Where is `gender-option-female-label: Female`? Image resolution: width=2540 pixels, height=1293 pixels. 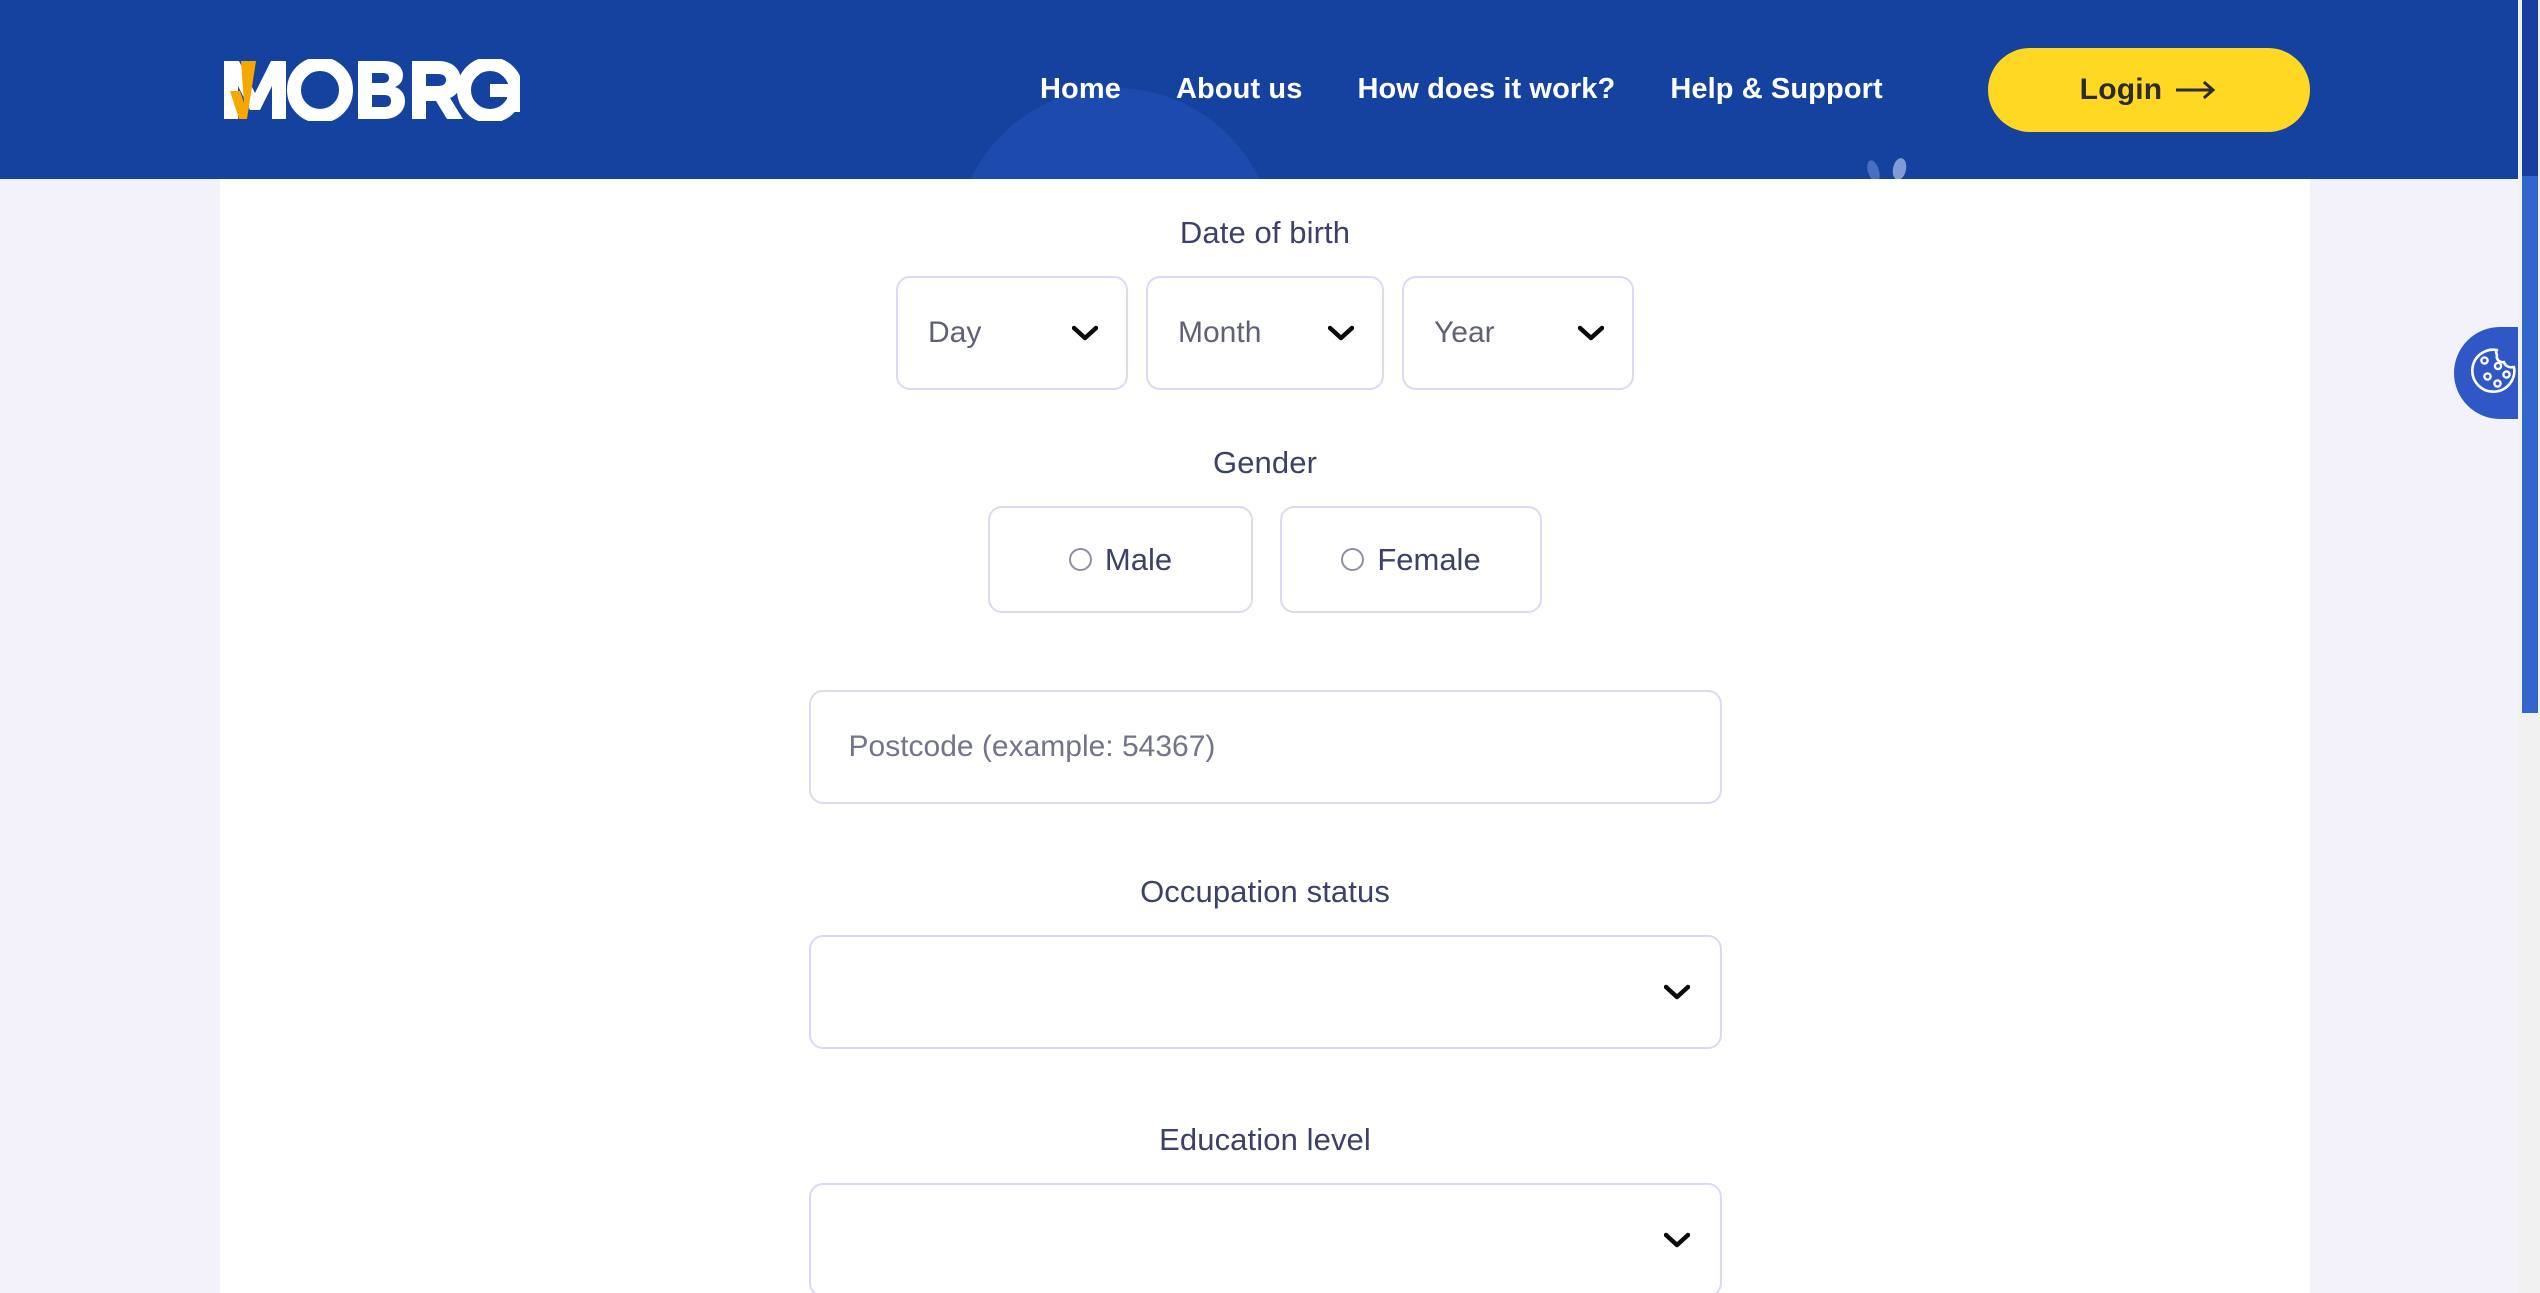
gender-option-female-label: Female is located at coordinates (1429, 559).